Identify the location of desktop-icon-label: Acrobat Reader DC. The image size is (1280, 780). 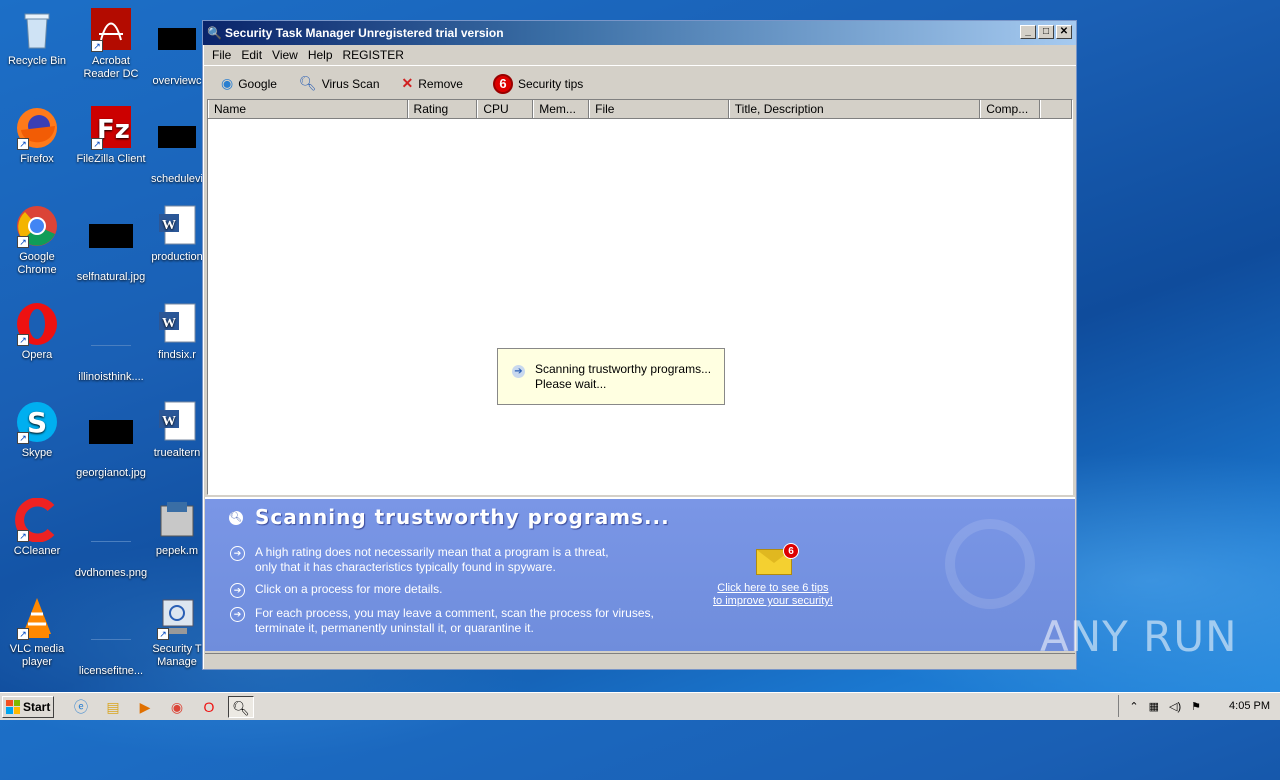
(111, 67).